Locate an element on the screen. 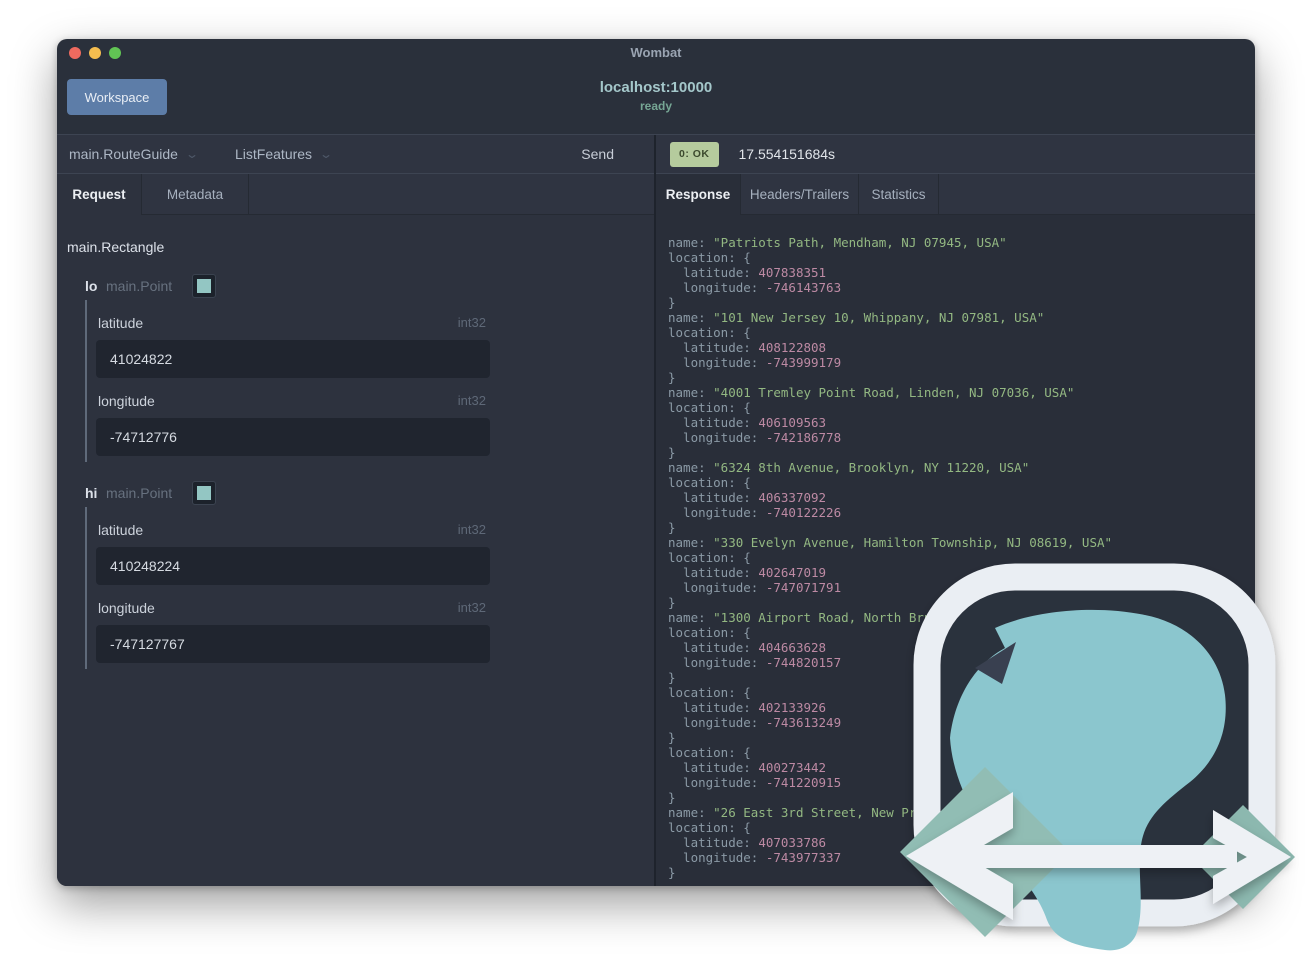 Image resolution: width=1312 pixels, height=960 pixels. status-code-badge: 0: OK is located at coordinates (694, 154).